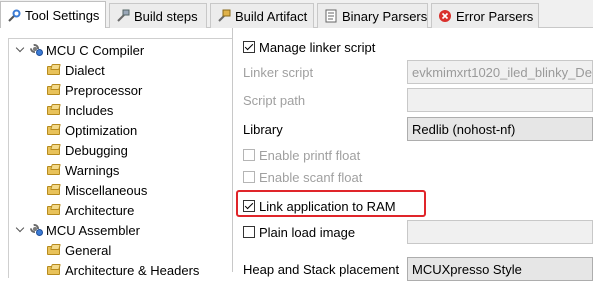 The image size is (593, 281). I want to click on linker-script-label-row: Linker script, so click(278, 72).